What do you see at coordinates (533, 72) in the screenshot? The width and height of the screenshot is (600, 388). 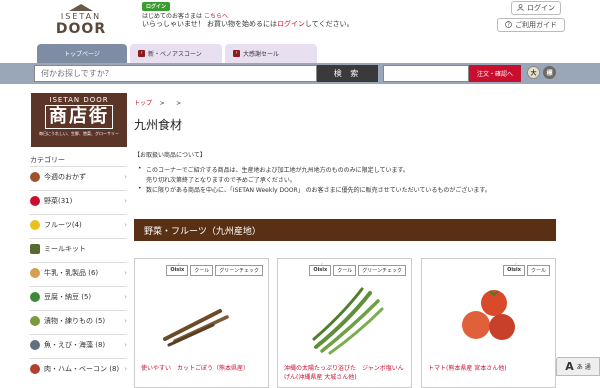 I see `text-size-large-button: 大` at bounding box center [533, 72].